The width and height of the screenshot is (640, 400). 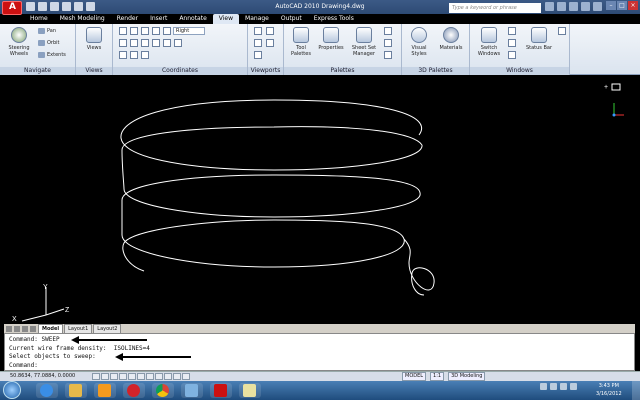 What do you see at coordinates (19, 42) in the screenshot?
I see `steering-wheels-button: Steering Wheels` at bounding box center [19, 42].